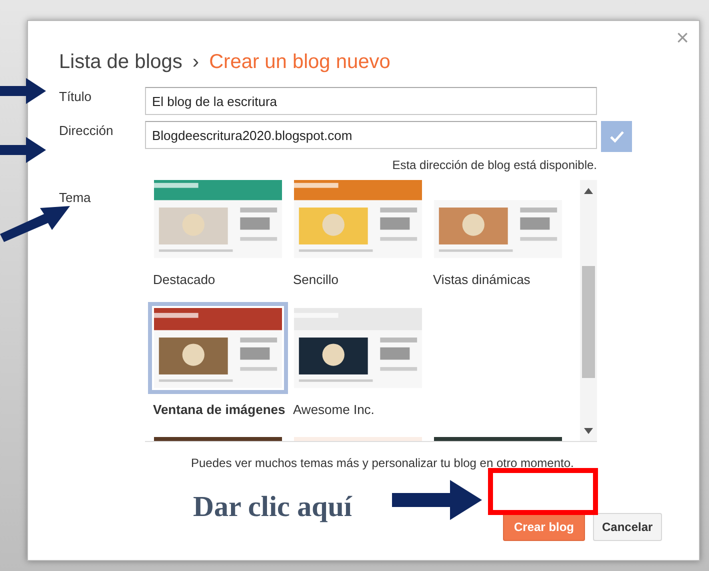  I want to click on theme-name: Ventana de imágenes, so click(219, 409).